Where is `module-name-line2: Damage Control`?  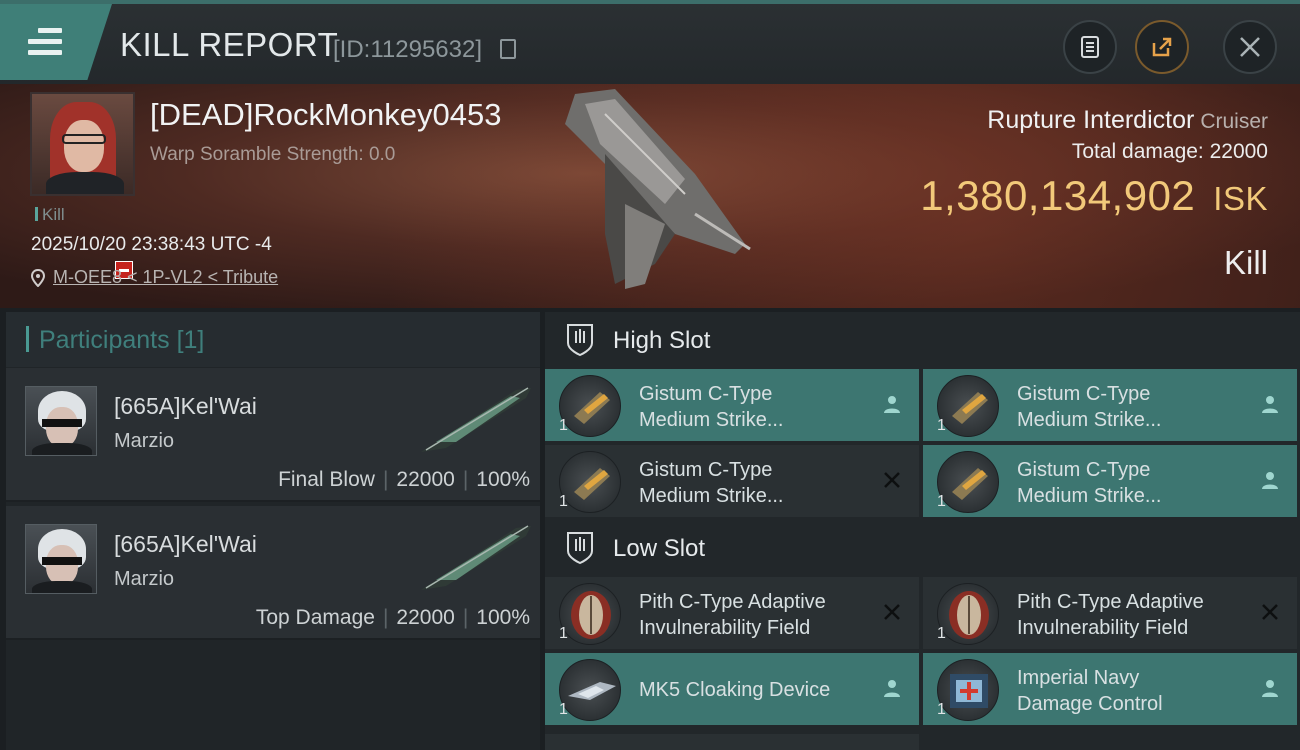 module-name-line2: Damage Control is located at coordinates (1090, 704).